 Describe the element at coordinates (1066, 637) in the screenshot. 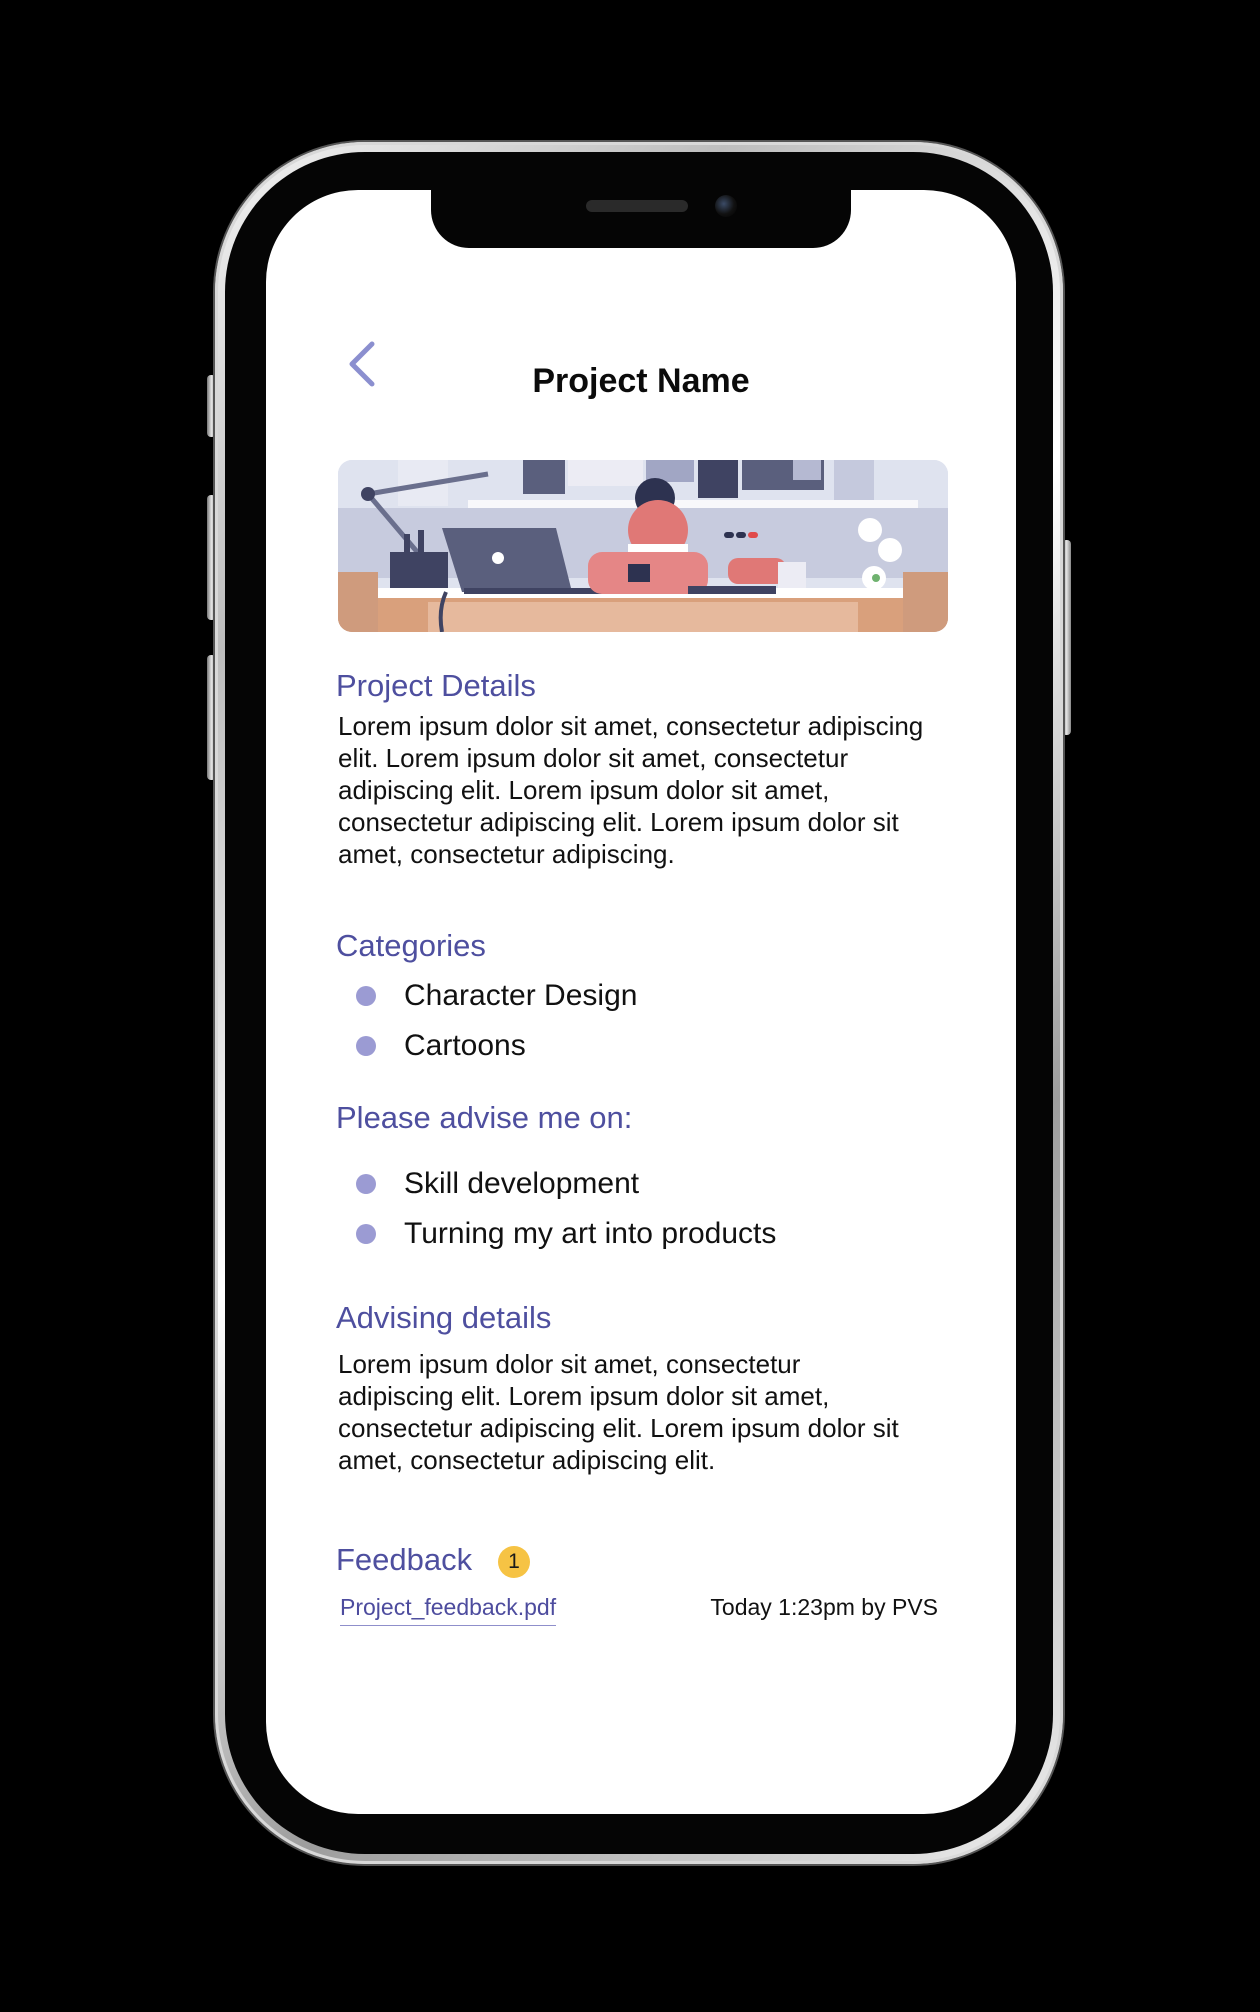

I see `power-button` at that location.